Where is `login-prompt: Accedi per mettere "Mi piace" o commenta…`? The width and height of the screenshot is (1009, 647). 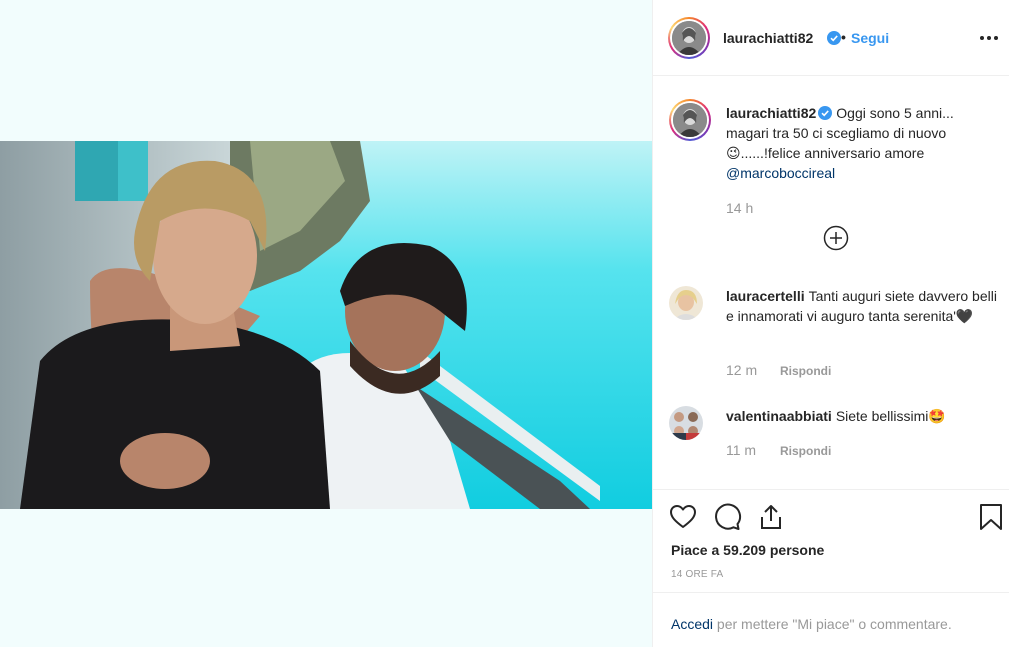 login-prompt: Accedi per mettere "Mi piace" o commenta… is located at coordinates (811, 624).